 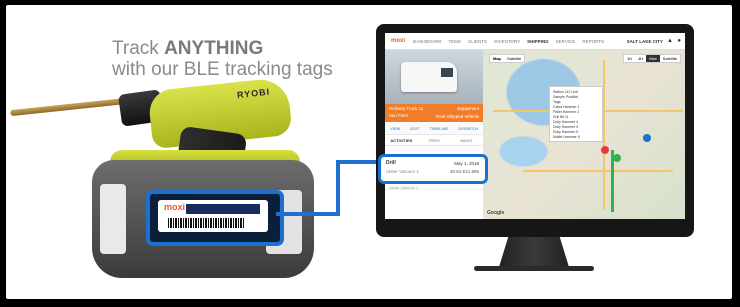 I want to click on callout-date: May 1, 2018, so click(x=466, y=163).